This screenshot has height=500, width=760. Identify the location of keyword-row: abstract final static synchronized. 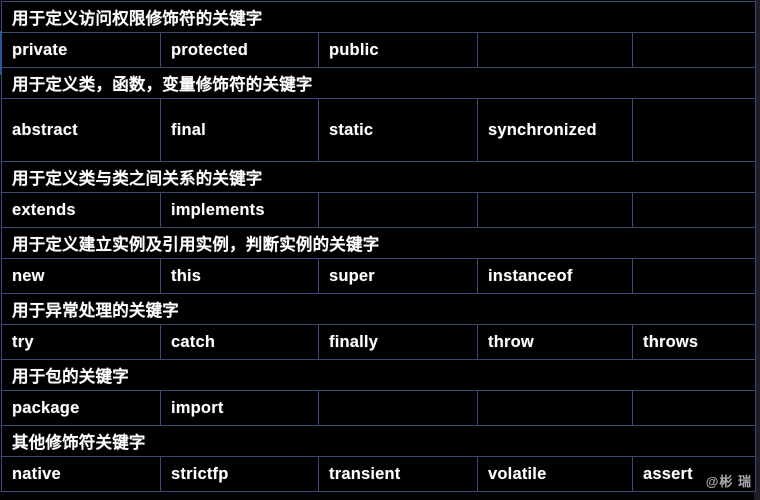
(379, 130).